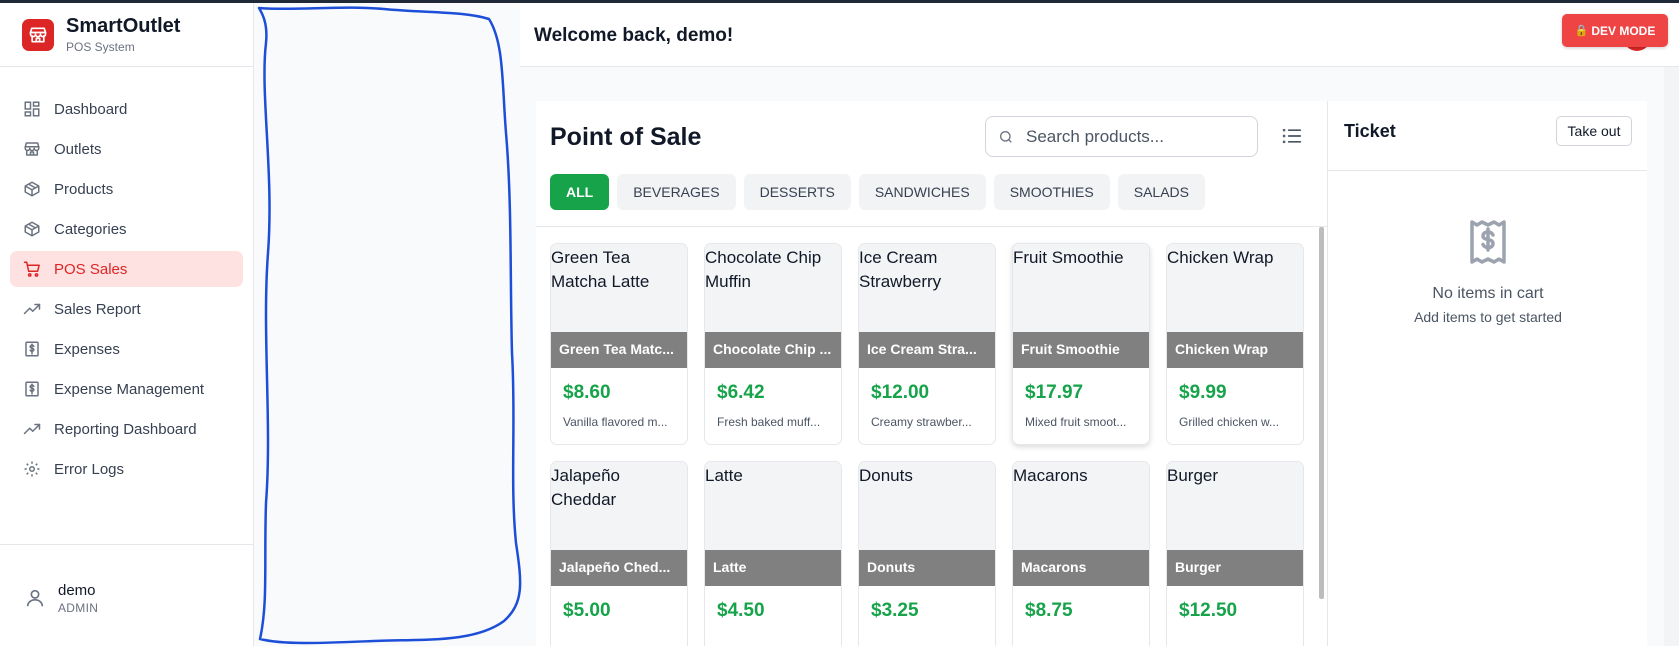  What do you see at coordinates (773, 524) in the screenshot?
I see `product-image: Latte Latte` at bounding box center [773, 524].